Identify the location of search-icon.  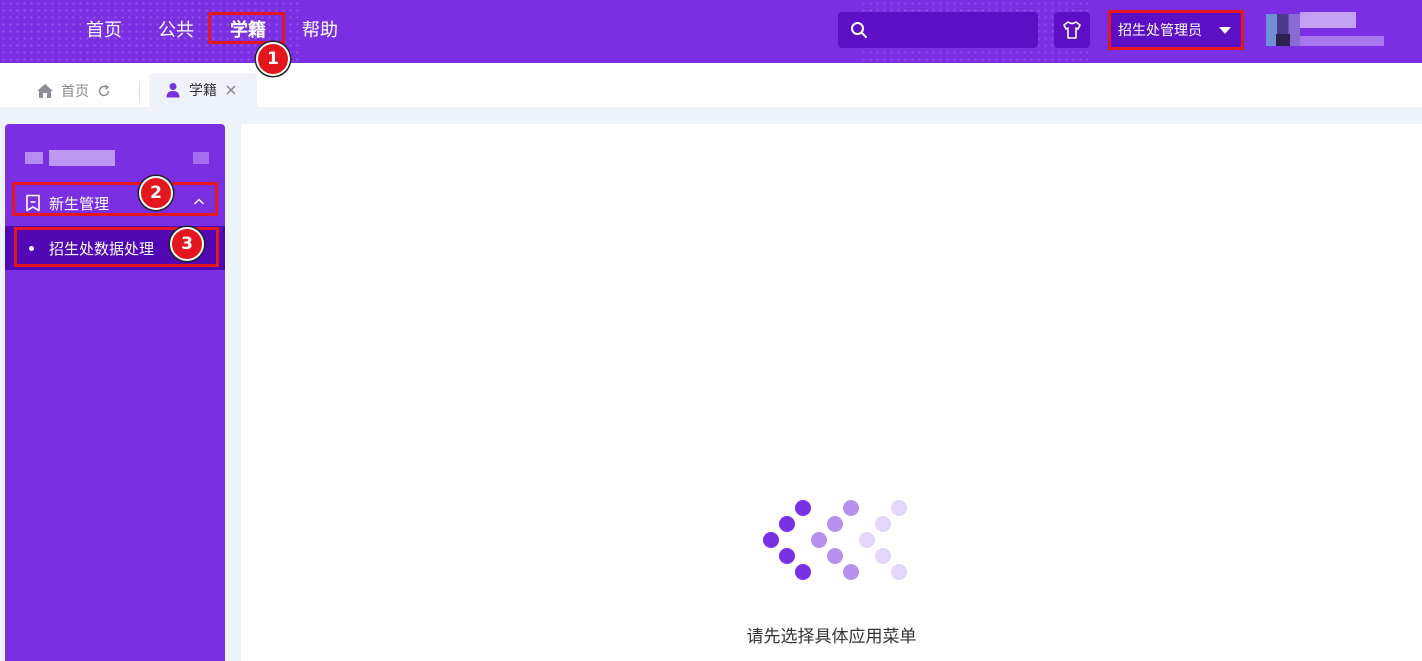
(859, 30).